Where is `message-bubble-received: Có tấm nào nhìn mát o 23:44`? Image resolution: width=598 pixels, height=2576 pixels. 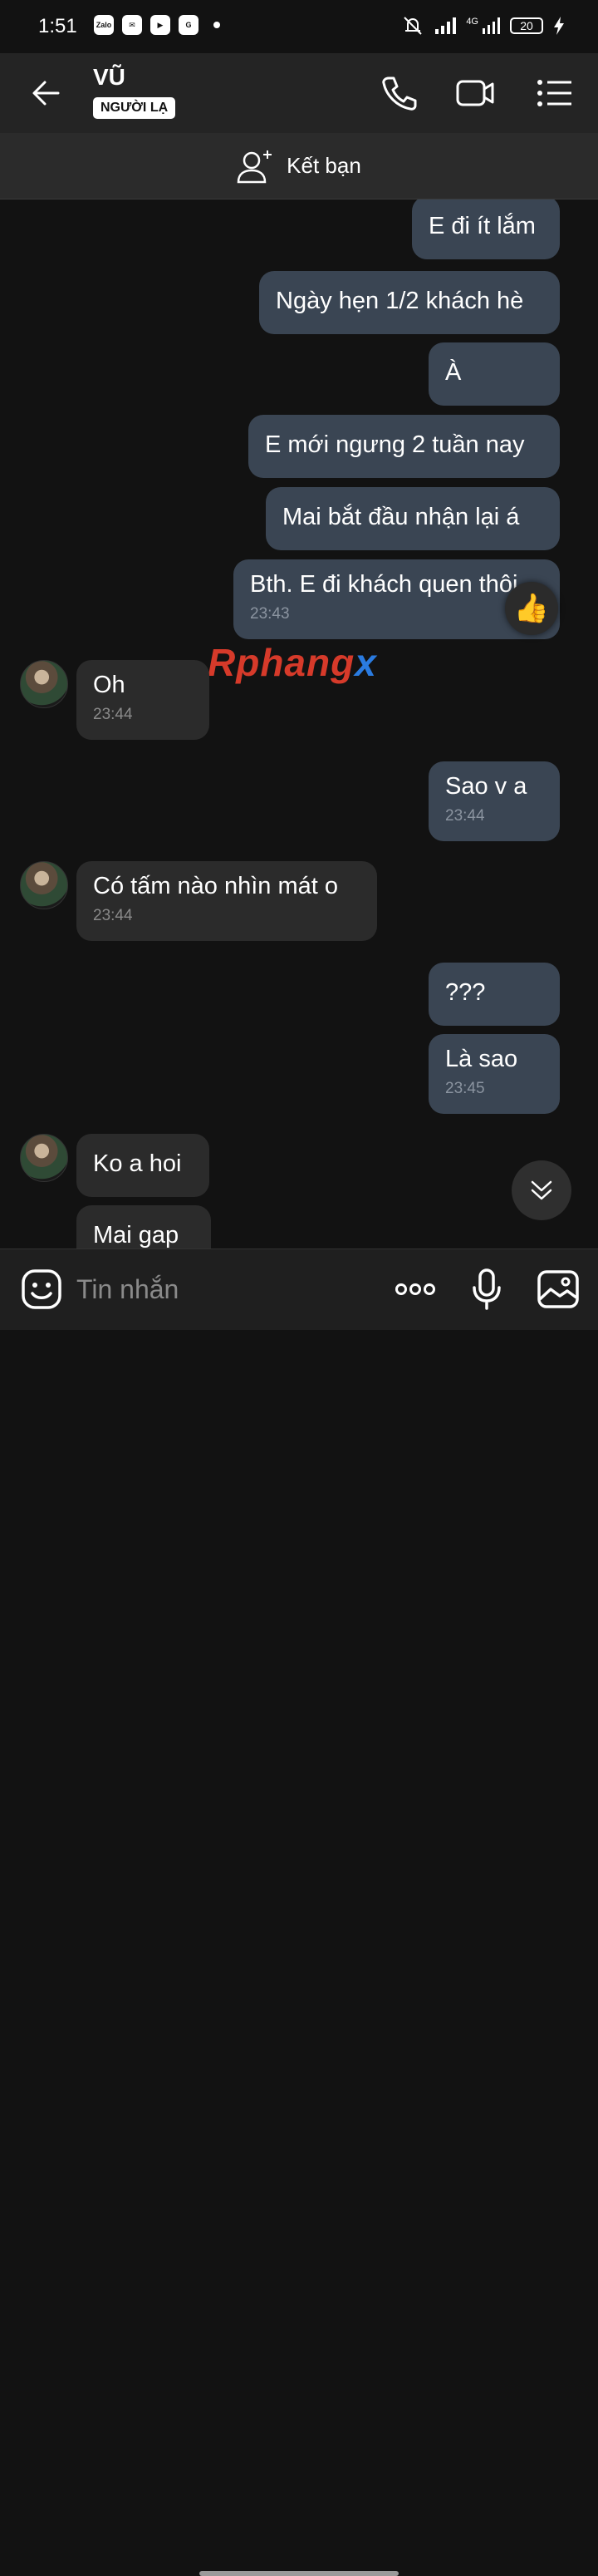
message-bubble-received: Có tấm nào nhìn mát o 23:44 is located at coordinates (227, 901).